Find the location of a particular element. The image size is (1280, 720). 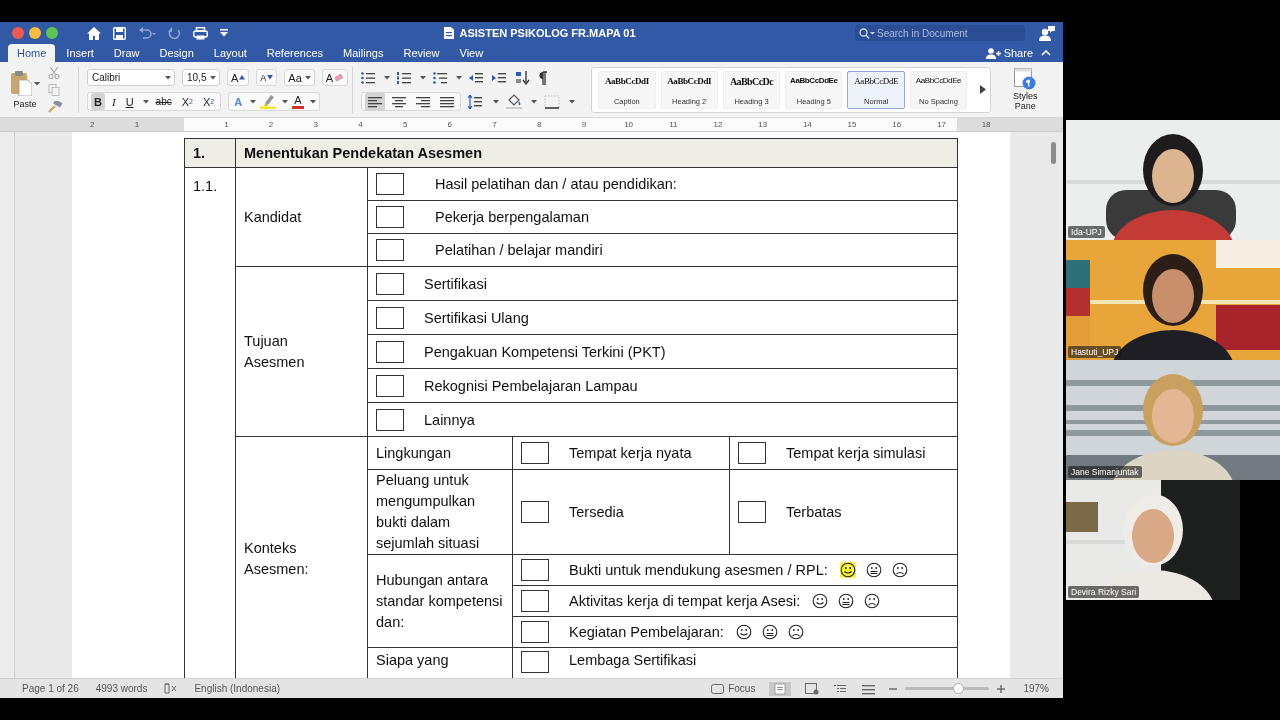

font-size-field: 10,5 is located at coordinates (201, 77).